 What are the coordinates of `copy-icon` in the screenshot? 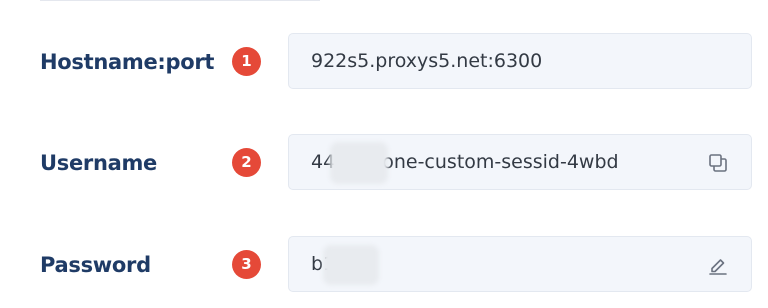 It's located at (718, 163).